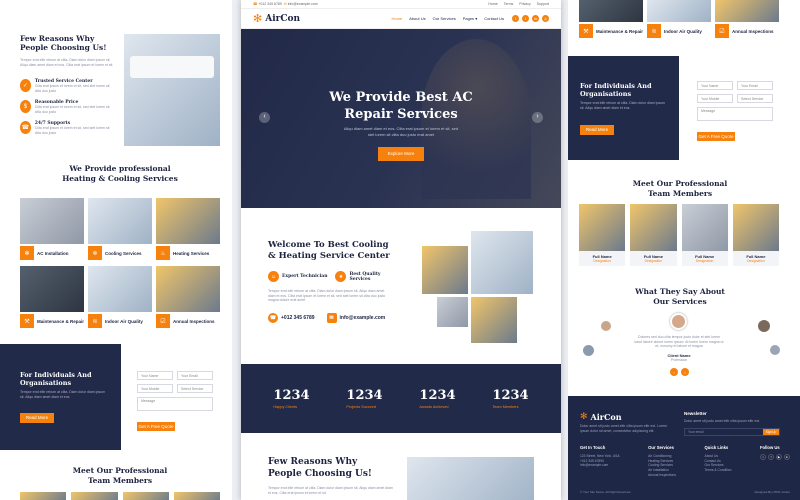 This screenshot has height=500, width=800. I want to click on footer-link: Annual Inspections, so click(662, 475).